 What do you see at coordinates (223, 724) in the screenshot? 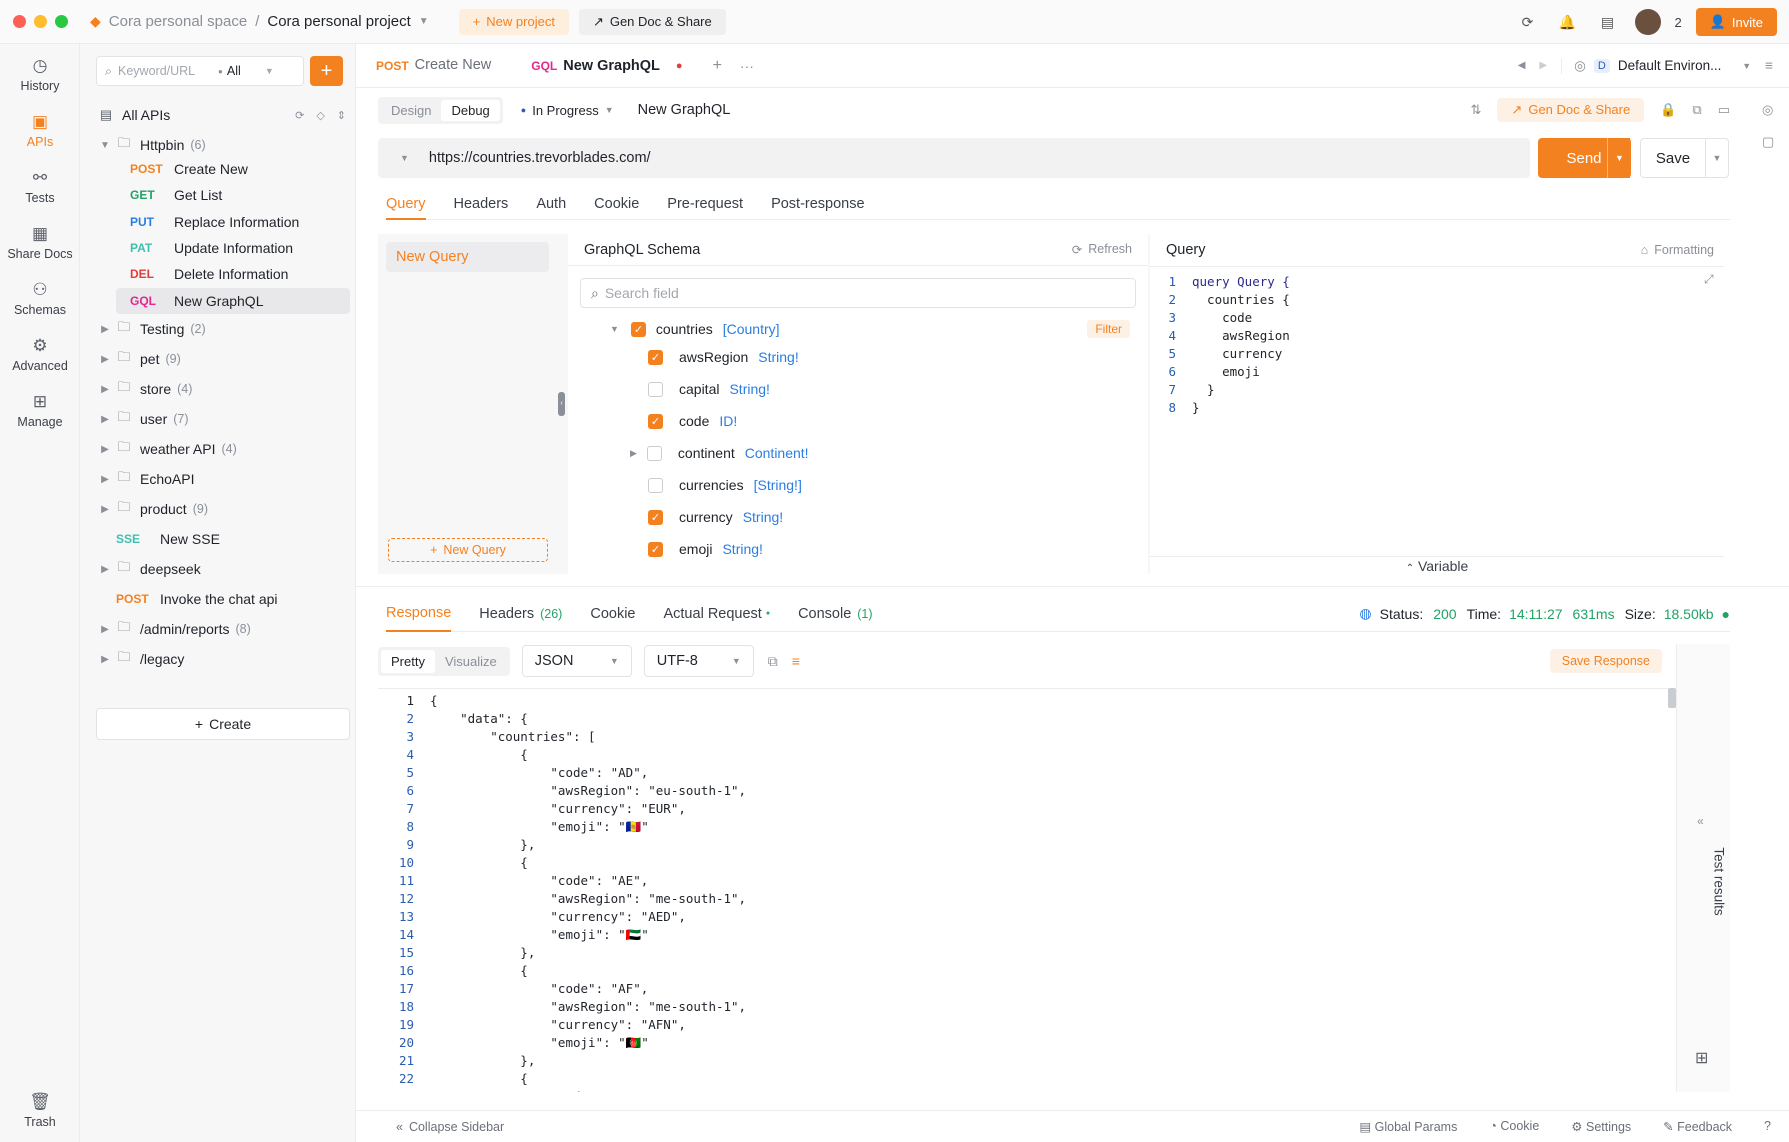
I see `create-button: + Create` at bounding box center [223, 724].